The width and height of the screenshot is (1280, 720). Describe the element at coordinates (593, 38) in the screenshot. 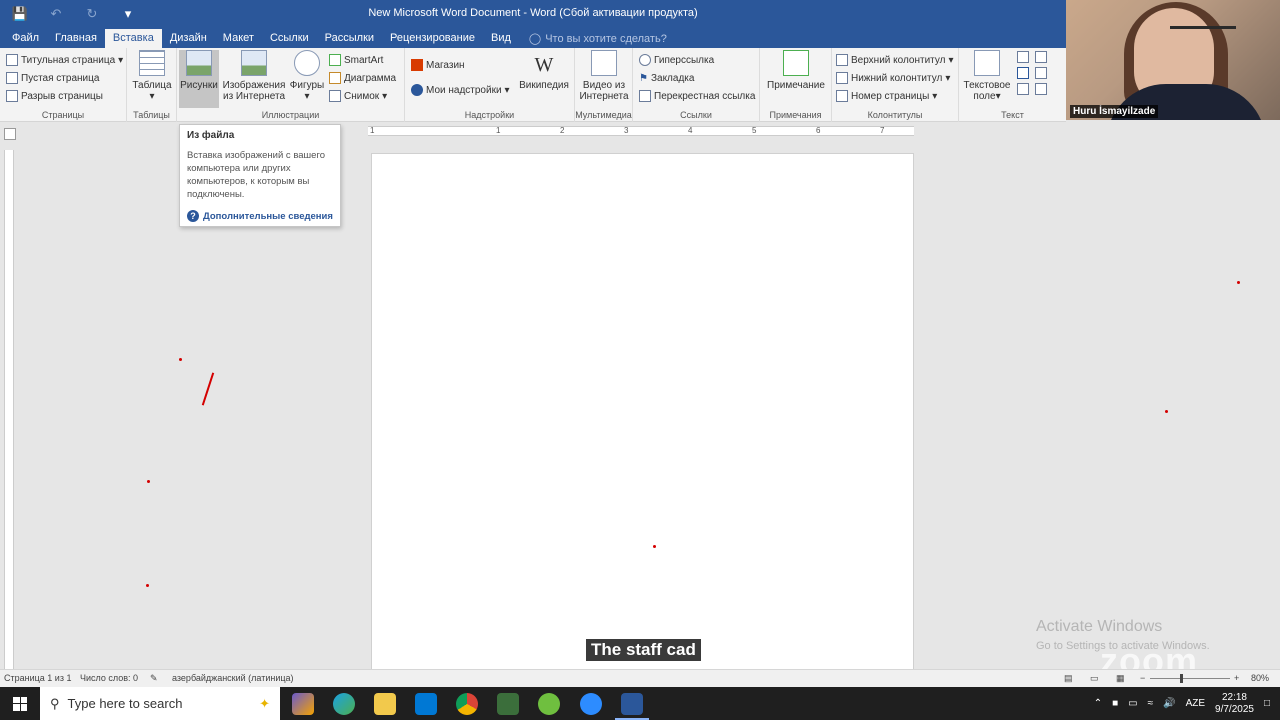

I see `tell-me-box: ◯ Что вы хотите сделать?` at that location.